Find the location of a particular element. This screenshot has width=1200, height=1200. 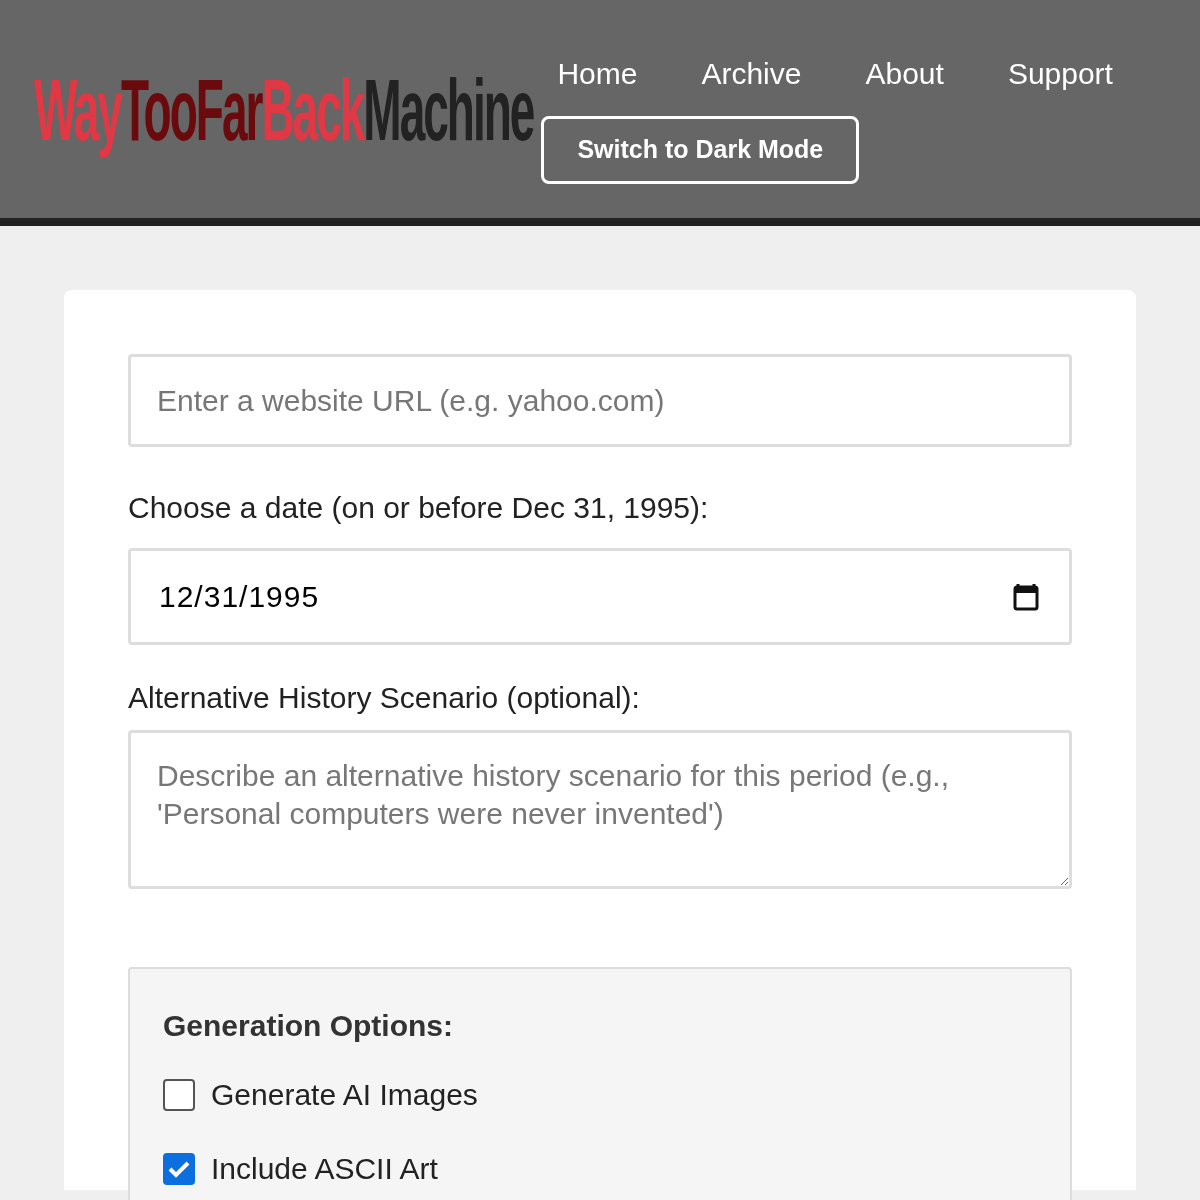

nav-link: Home is located at coordinates (597, 73).